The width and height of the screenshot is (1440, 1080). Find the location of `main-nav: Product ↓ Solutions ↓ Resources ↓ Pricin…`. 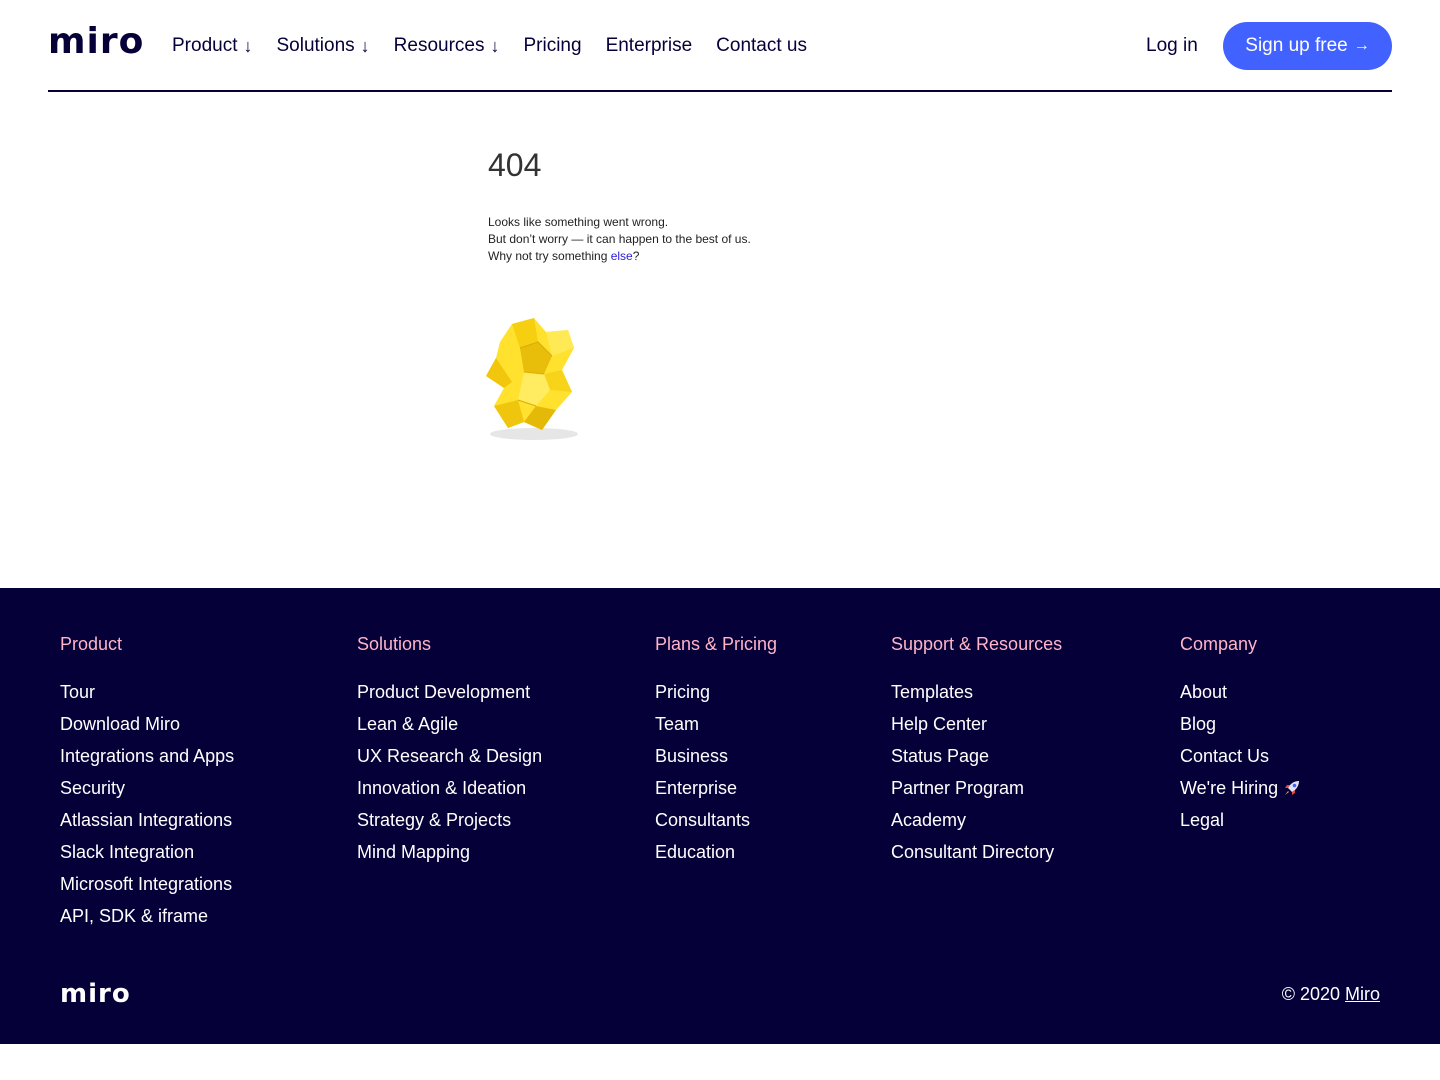

main-nav: Product ↓ Solutions ↓ Resources ↓ Pricin… is located at coordinates (501, 46).